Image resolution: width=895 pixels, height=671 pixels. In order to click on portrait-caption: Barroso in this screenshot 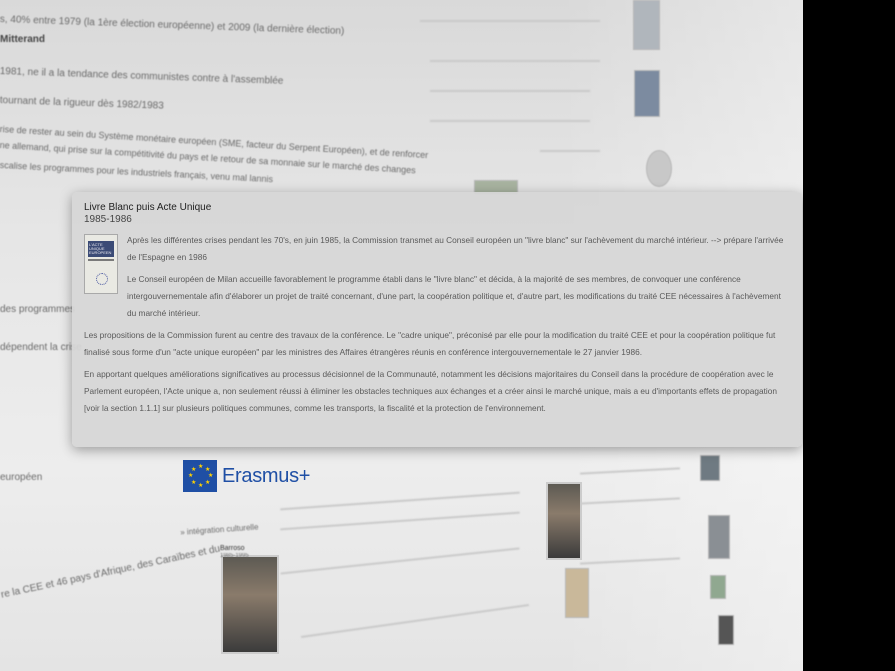, I will do `click(232, 548)`.